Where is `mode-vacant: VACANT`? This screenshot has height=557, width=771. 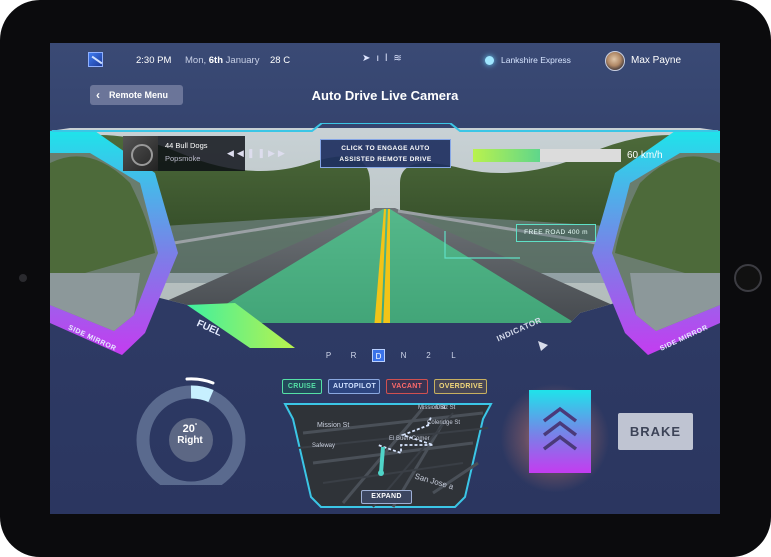 mode-vacant: VACANT is located at coordinates (407, 386).